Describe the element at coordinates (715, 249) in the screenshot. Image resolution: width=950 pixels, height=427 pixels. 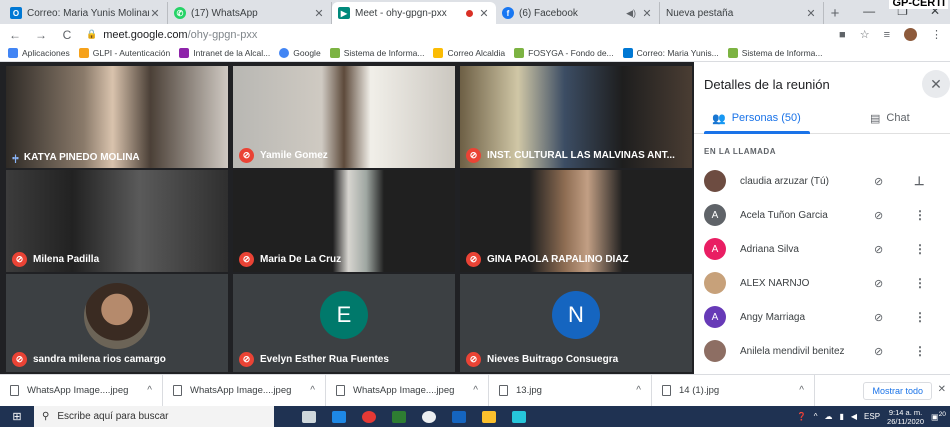
I see `avatar: A` at that location.